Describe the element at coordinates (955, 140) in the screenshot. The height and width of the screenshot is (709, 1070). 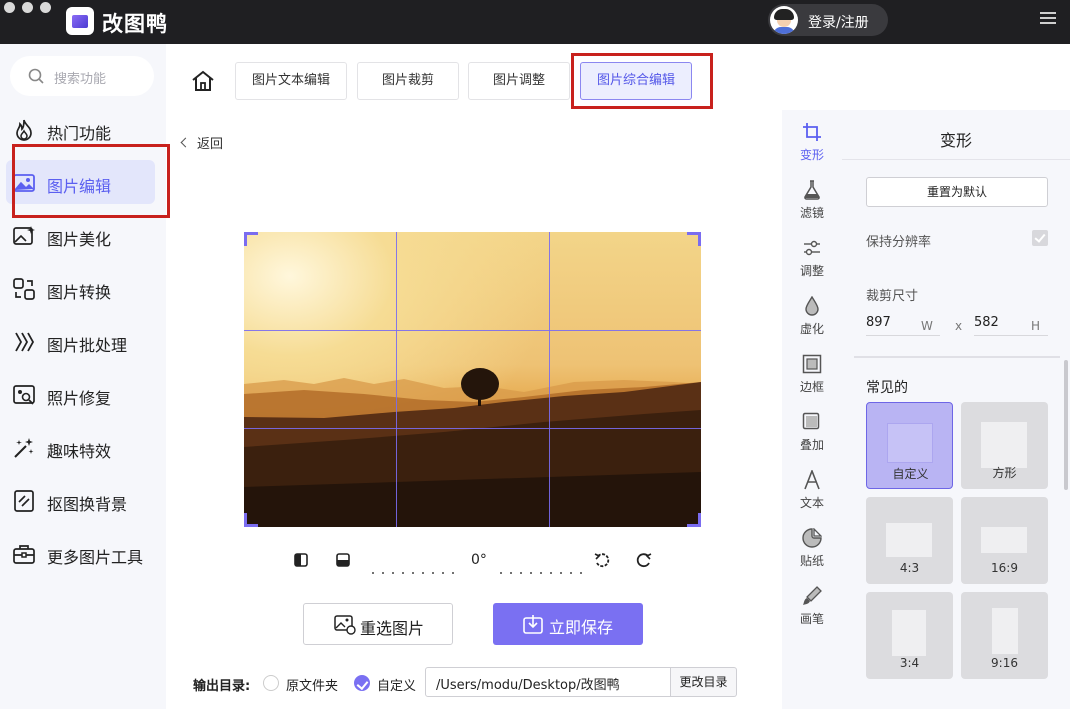
I see `panel-title: 变形` at that location.